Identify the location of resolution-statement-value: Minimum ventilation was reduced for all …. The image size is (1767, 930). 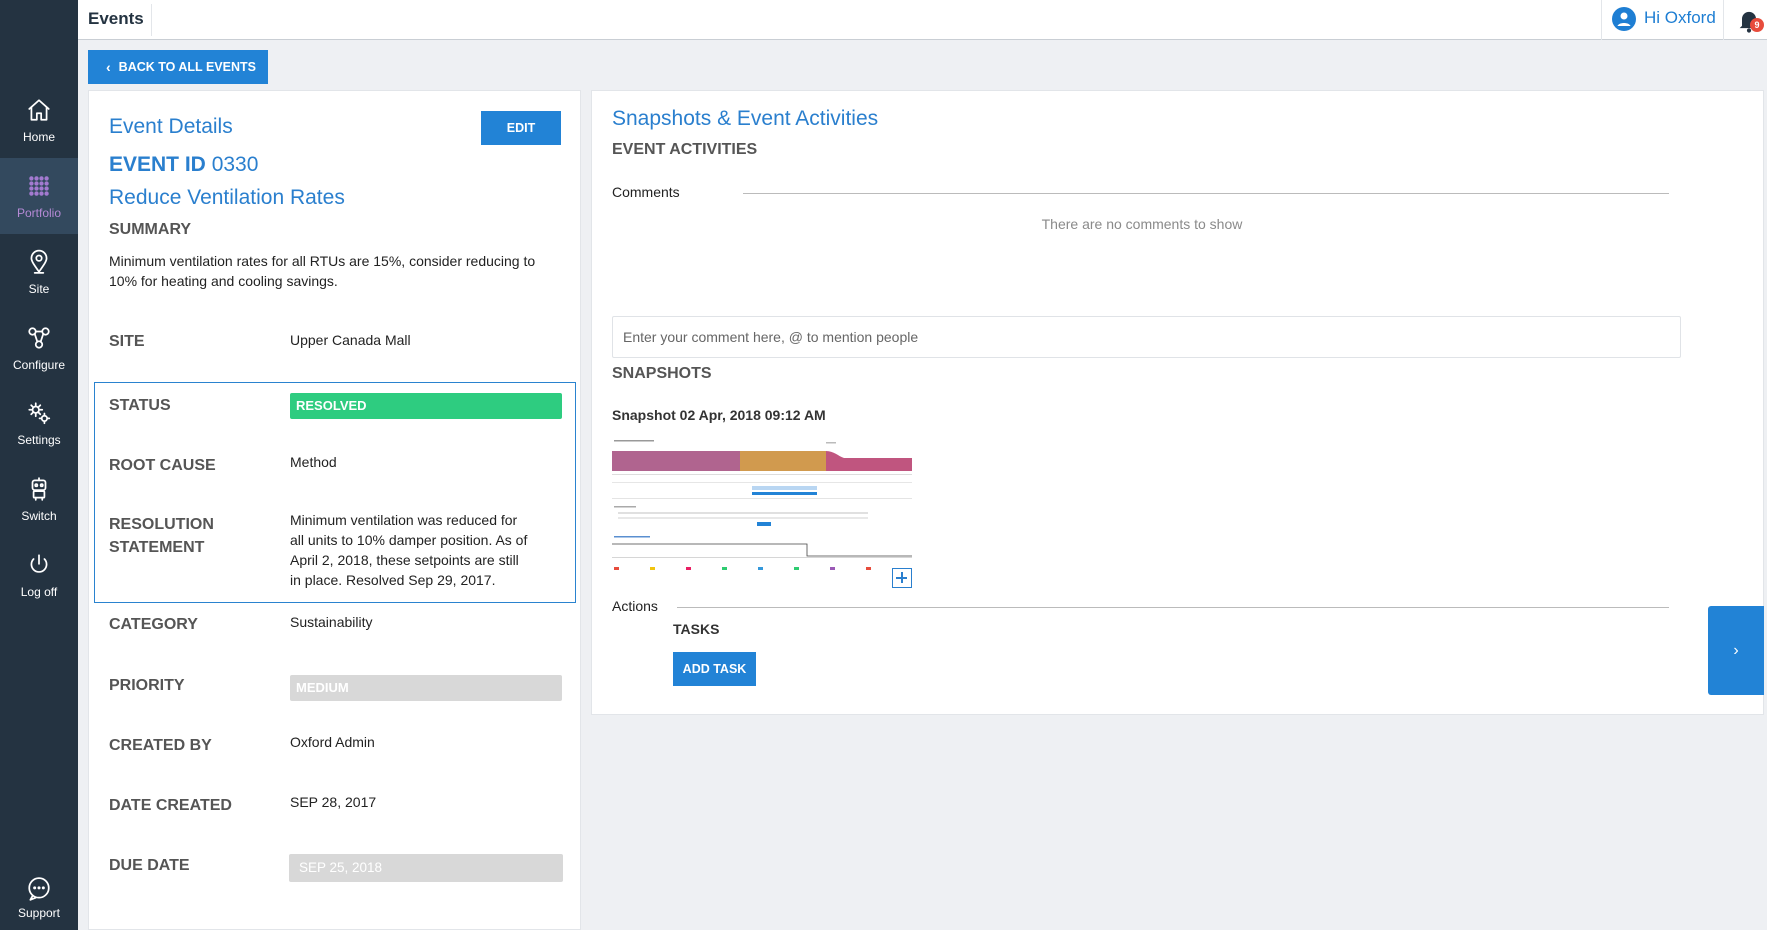
(409, 550).